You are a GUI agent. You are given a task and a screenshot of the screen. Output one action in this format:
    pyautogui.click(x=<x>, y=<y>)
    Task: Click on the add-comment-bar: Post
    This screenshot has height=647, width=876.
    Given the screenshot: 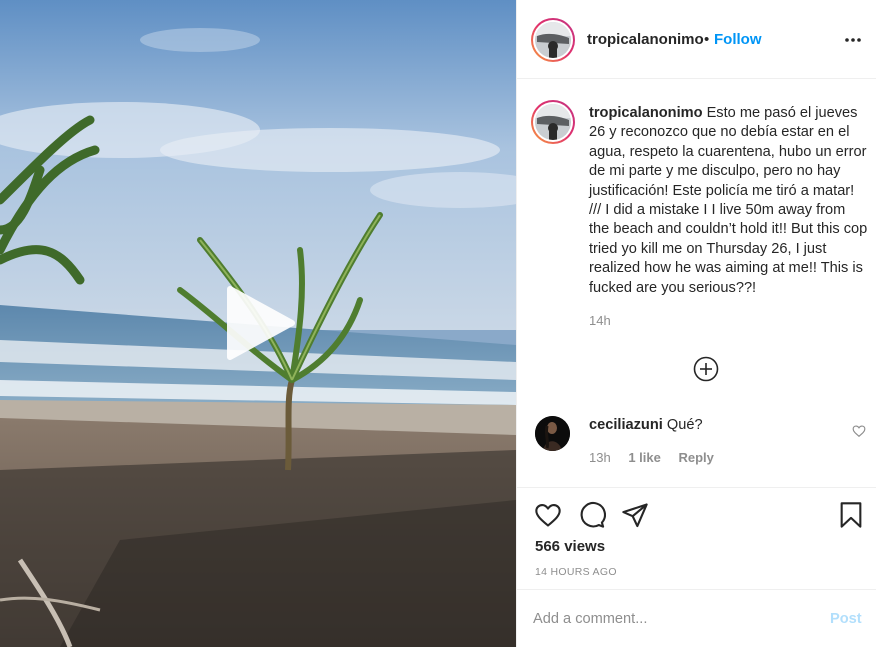 What is the action you would take?
    pyautogui.click(x=696, y=618)
    